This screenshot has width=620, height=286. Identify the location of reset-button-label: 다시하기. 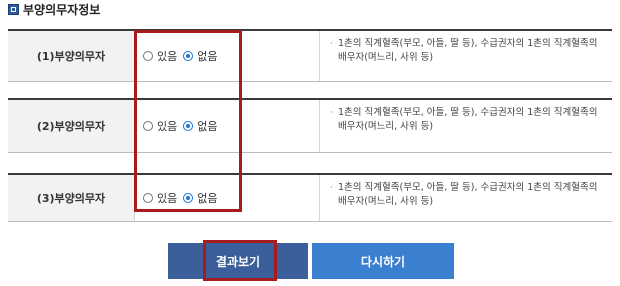
(383, 261).